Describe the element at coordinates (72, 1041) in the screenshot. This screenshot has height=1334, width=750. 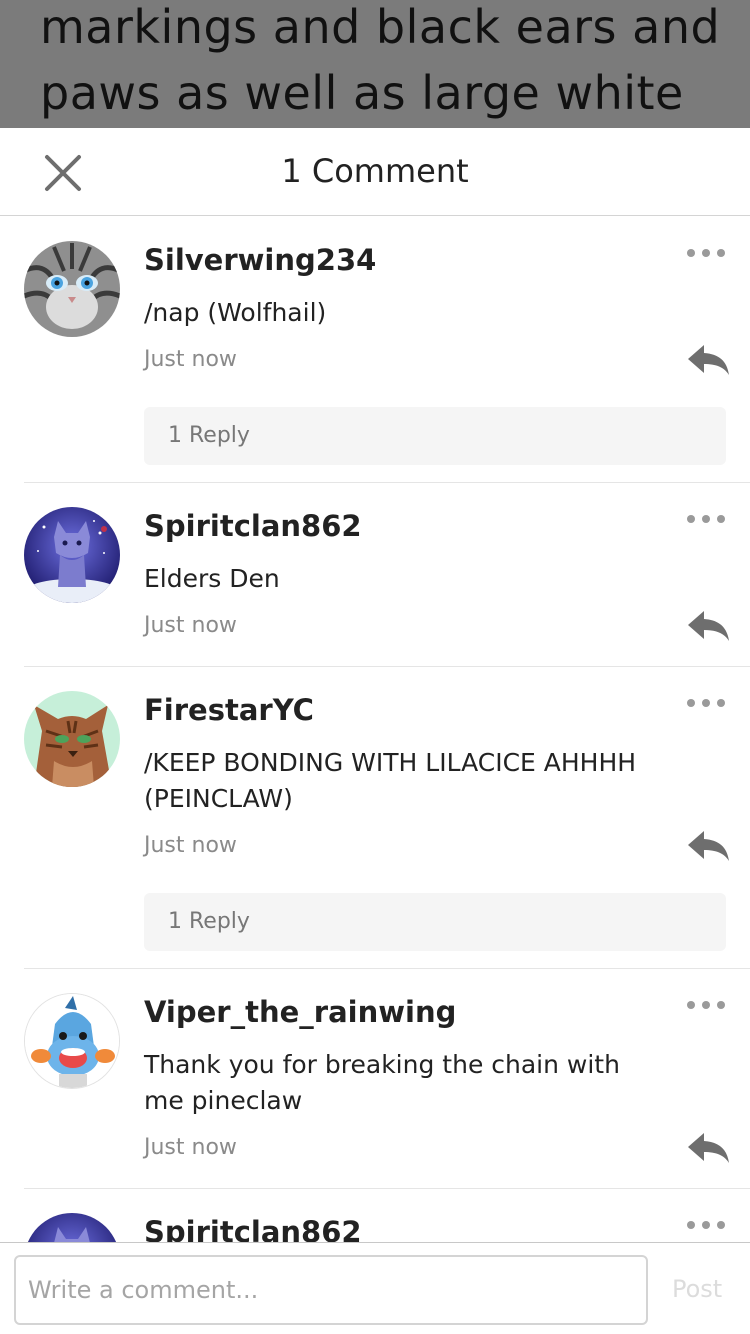
I see `blue-creature-avatar` at that location.